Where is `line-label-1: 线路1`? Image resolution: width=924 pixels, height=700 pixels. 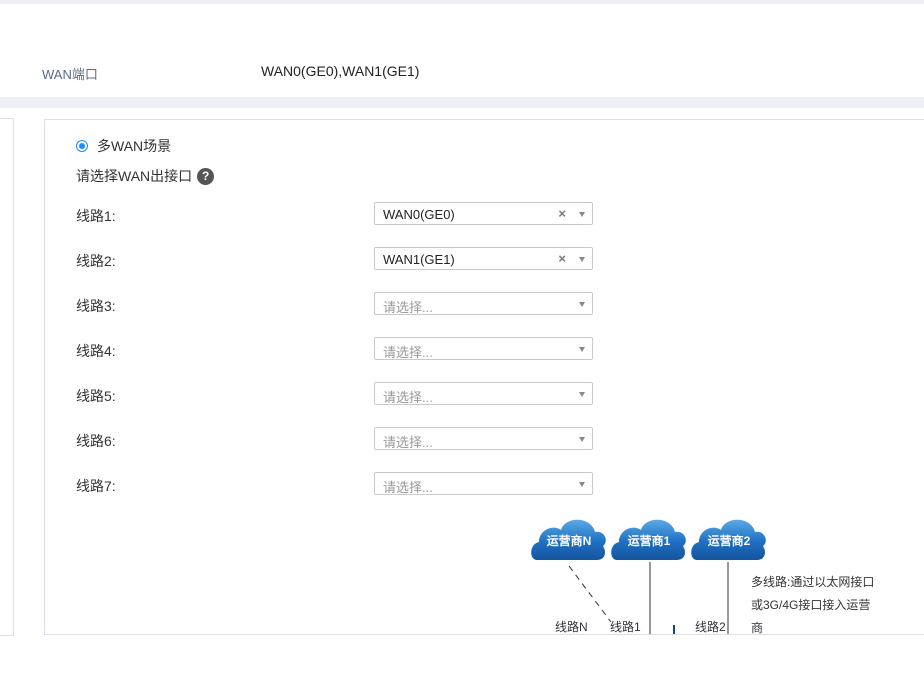 line-label-1: 线路1 is located at coordinates (625, 626).